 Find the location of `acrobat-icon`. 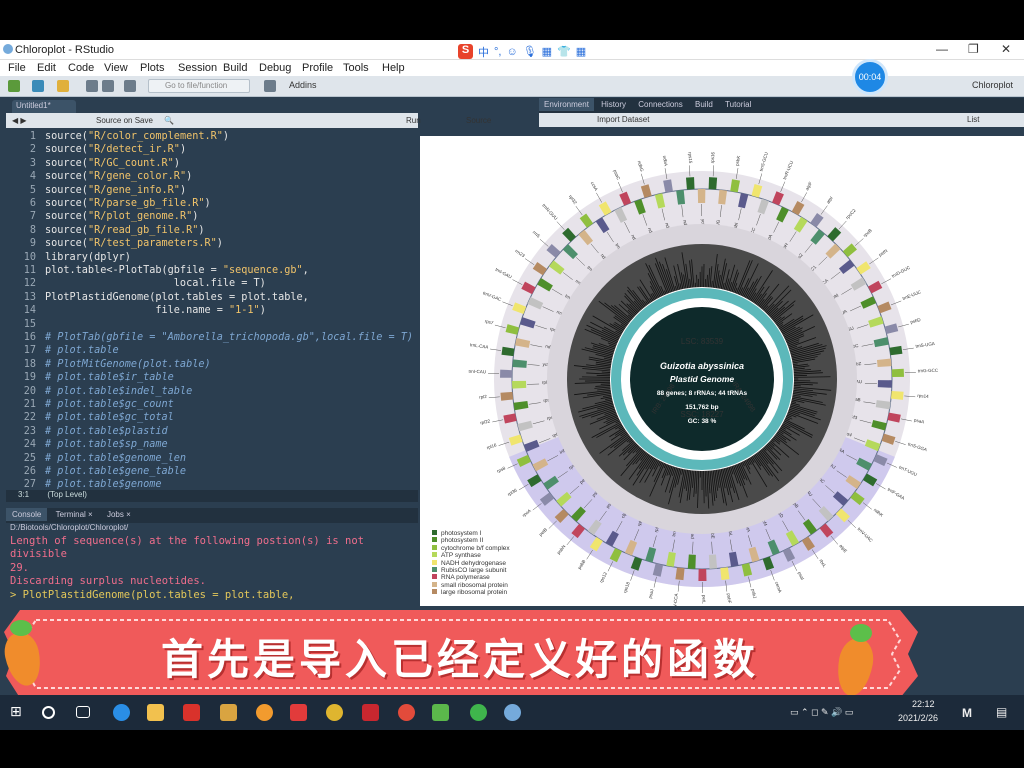

acrobat-icon is located at coordinates (370, 712).